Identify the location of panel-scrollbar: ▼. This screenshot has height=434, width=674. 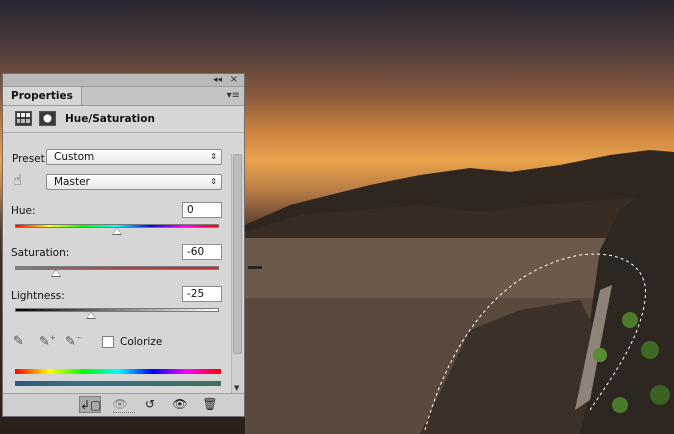
(237, 274).